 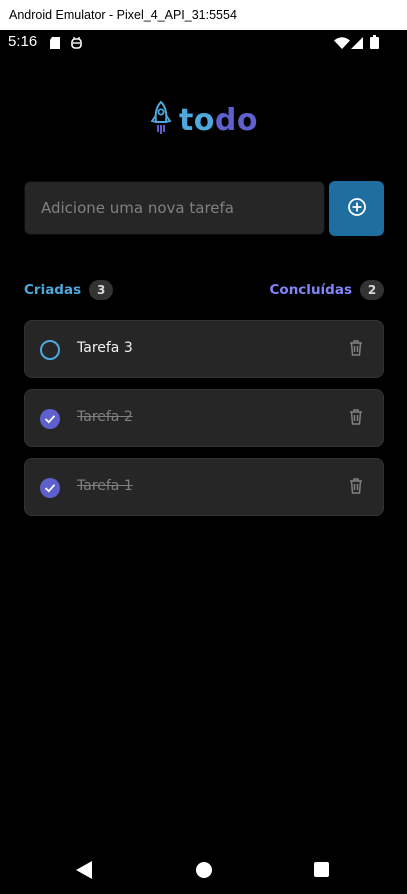 I want to click on android-nav-bar, so click(x=203, y=870).